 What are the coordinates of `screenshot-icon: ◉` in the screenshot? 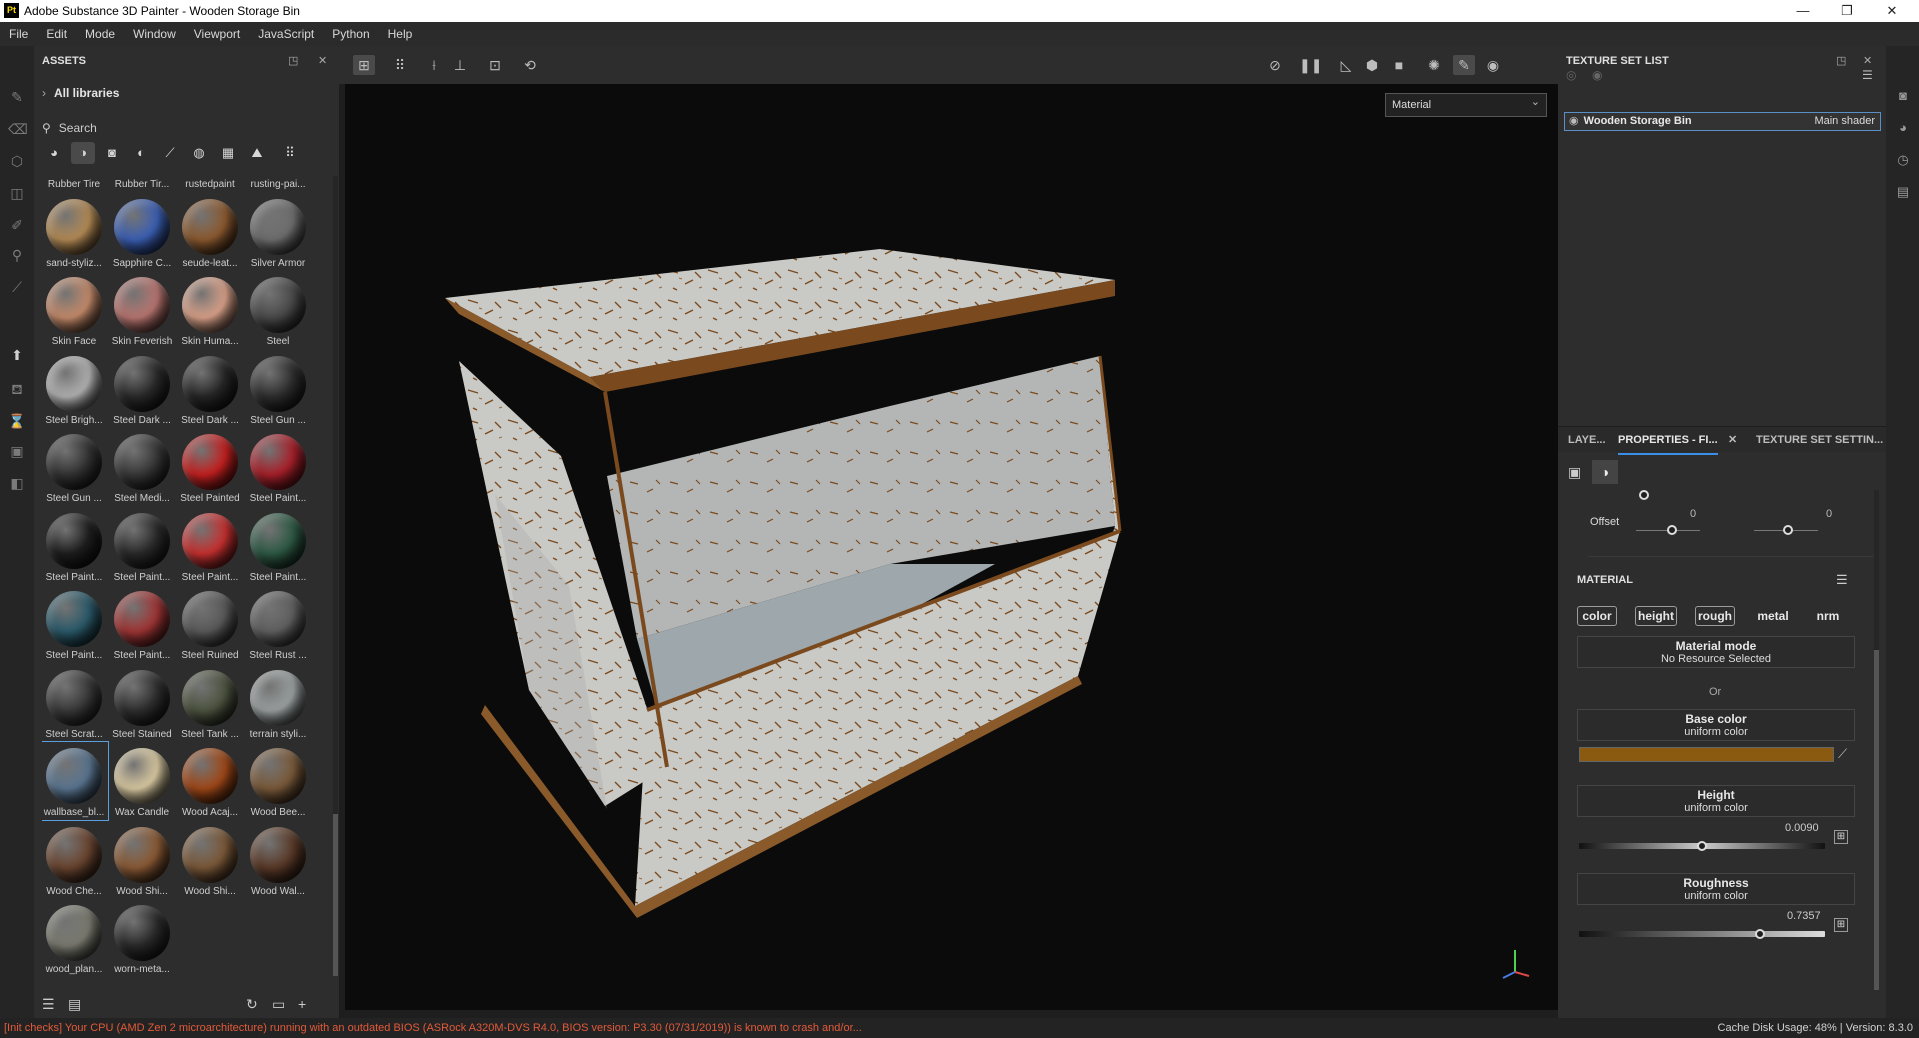 It's located at (1493, 65).